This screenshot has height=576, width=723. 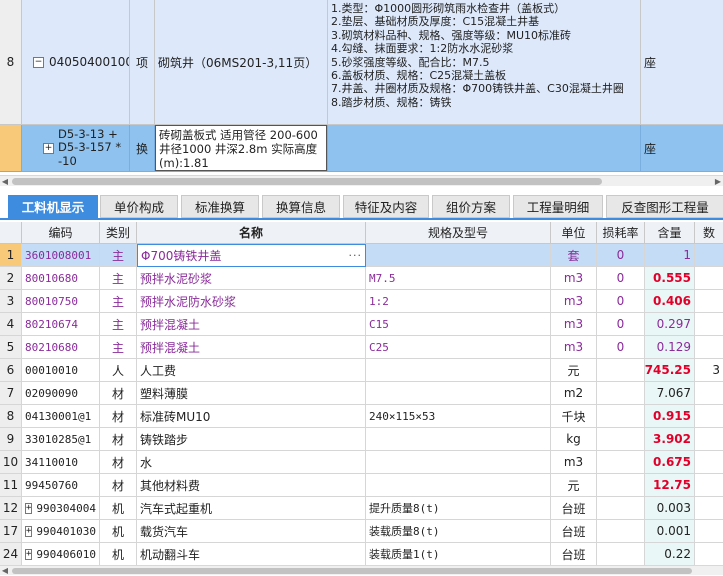 What do you see at coordinates (558, 206) in the screenshot?
I see `tab-quantity-details: 工程量明细` at bounding box center [558, 206].